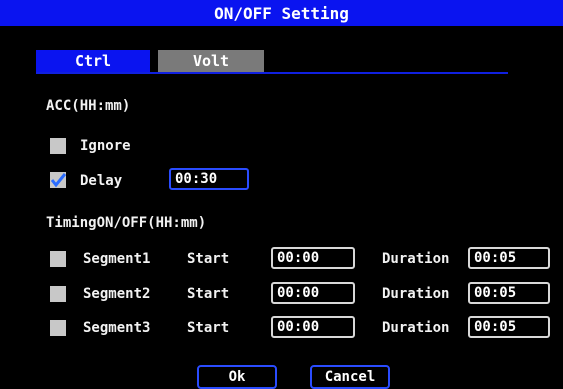 Image resolution: width=563 pixels, height=389 pixels. Describe the element at coordinates (101, 181) in the screenshot. I see `delay-label: Delay` at that location.